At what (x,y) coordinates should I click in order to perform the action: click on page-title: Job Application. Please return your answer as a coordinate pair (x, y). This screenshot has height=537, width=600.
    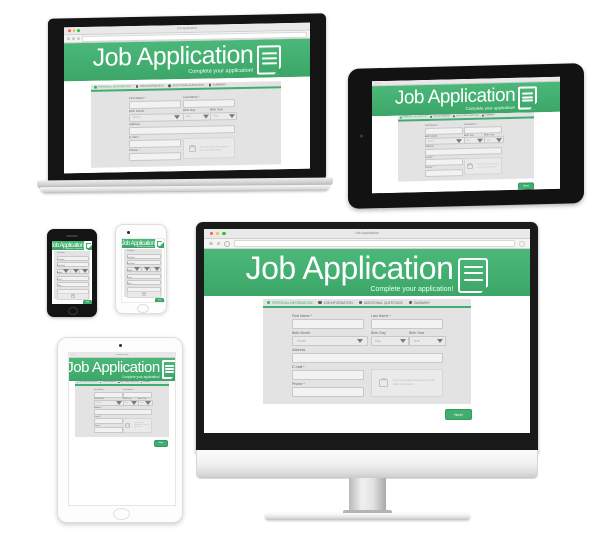
    Looking at the image, I should click on (173, 56).